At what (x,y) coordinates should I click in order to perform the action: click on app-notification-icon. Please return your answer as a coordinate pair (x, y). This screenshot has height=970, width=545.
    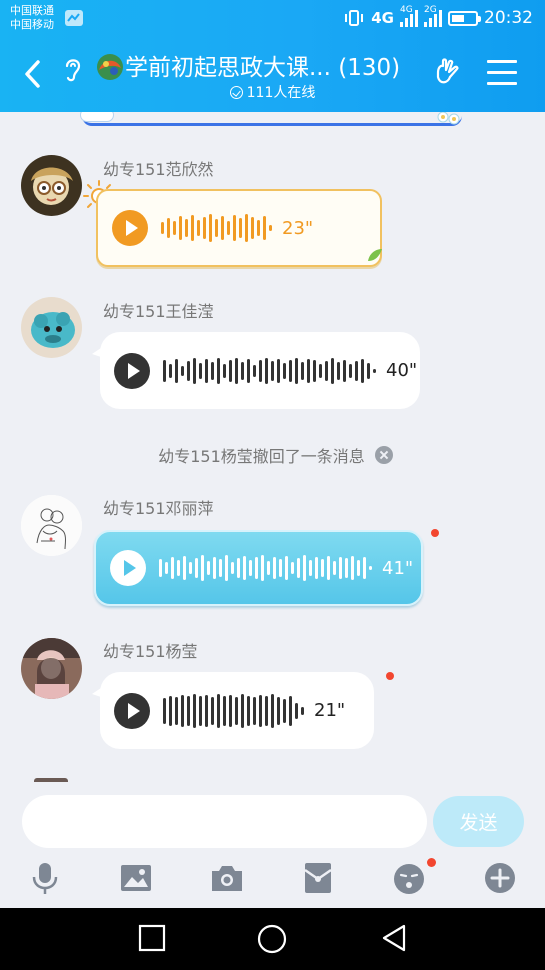
    Looking at the image, I should click on (74, 18).